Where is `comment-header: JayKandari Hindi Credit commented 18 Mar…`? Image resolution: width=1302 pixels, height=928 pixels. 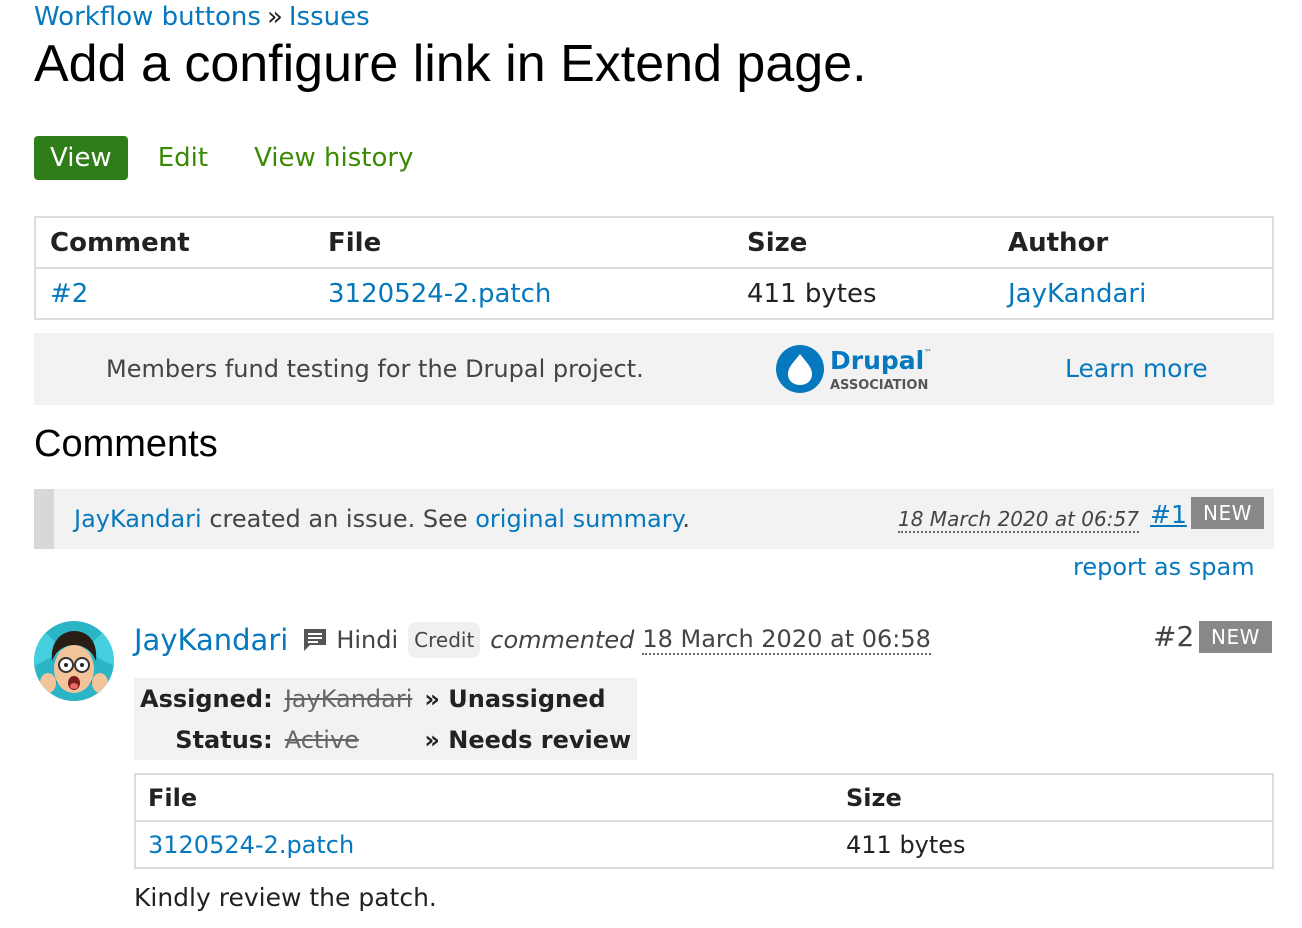
comment-header: JayKandari Hindi Credit commented 18 Mar… is located at coordinates (532, 640).